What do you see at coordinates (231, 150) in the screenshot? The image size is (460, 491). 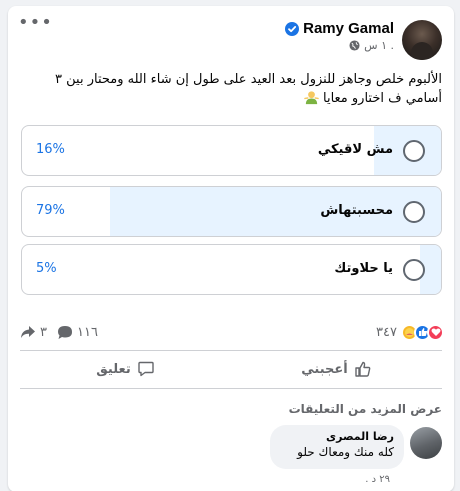 I see `poll-option: مش لاقيكي 16%` at bounding box center [231, 150].